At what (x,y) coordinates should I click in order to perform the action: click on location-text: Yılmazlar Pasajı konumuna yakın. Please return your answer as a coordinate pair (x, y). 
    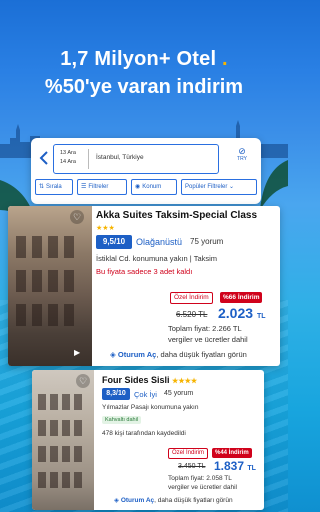
    Looking at the image, I should click on (150, 407).